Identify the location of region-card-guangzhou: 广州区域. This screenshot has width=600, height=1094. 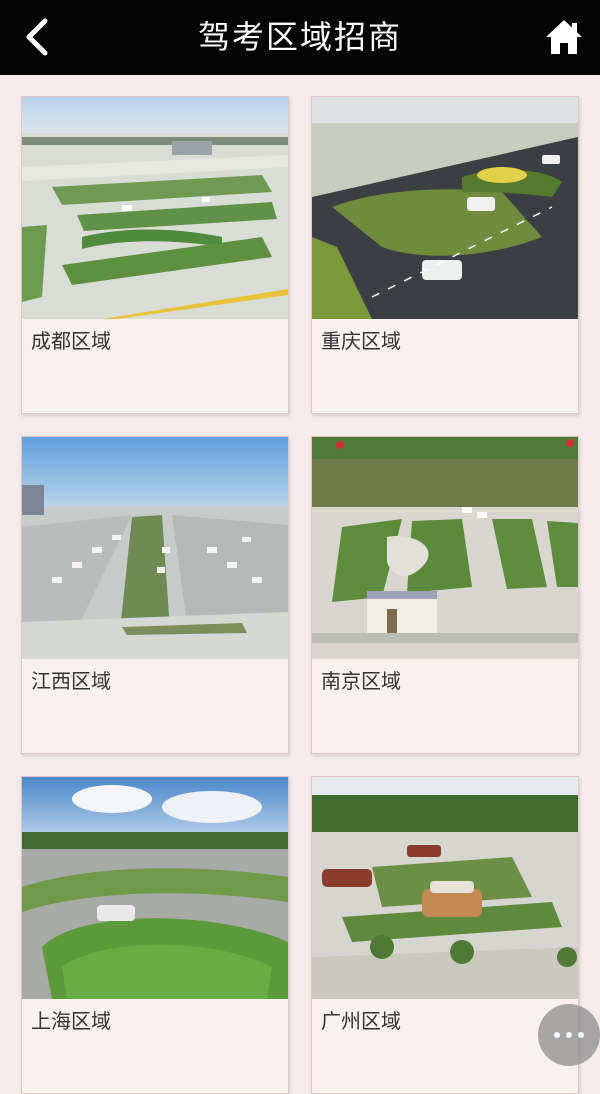
(445, 935).